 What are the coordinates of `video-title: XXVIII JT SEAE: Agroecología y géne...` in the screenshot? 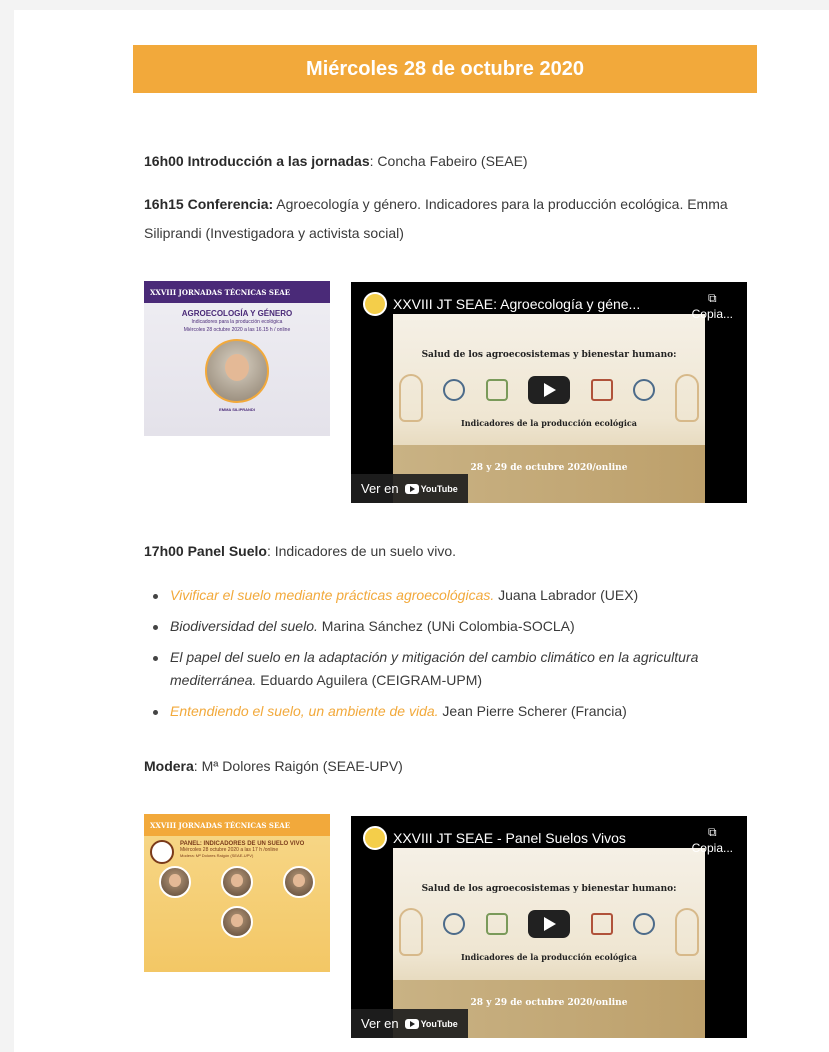 It's located at (538, 304).